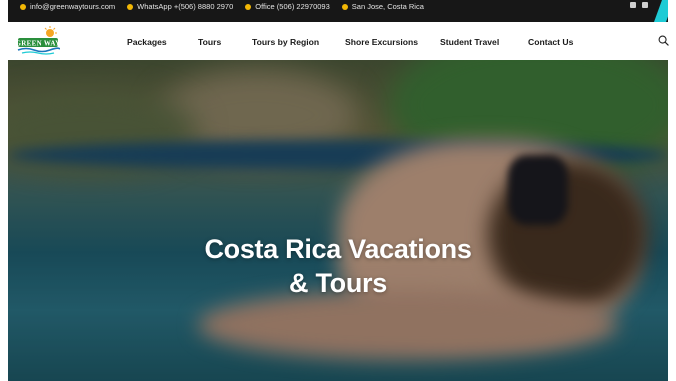 The width and height of the screenshot is (676, 381). Describe the element at coordinates (285, 42) in the screenshot. I see `menu-tours-by-region: Tours by Region` at that location.